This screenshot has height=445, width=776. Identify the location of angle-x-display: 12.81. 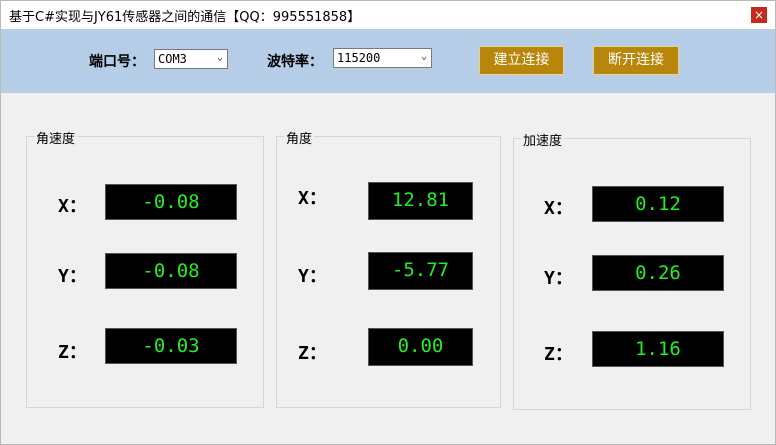
(420, 201).